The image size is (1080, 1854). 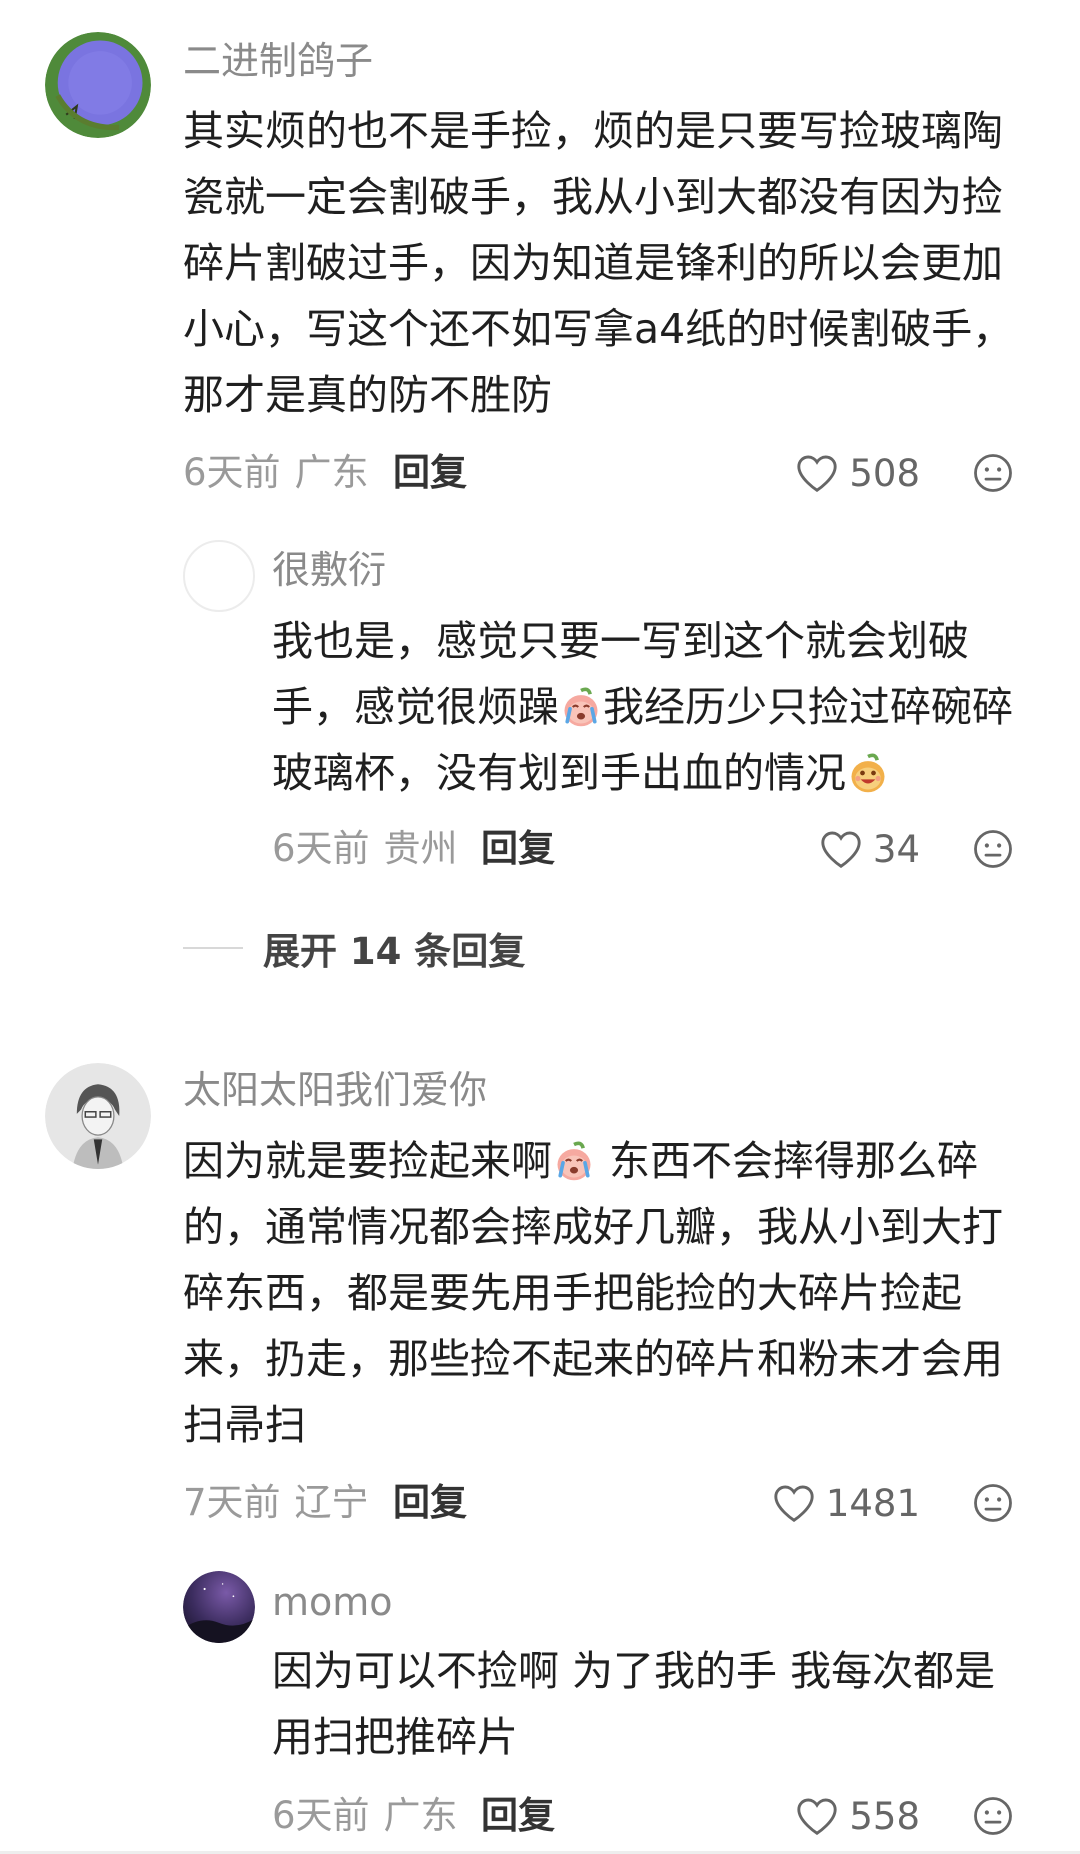 I want to click on comment-meta: 7天前 辽宁, so click(x=276, y=1503).